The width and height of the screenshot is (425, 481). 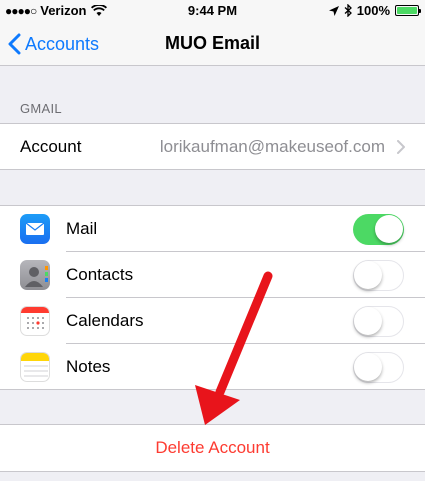 I want to click on calendars-icon, so click(x=35, y=321).